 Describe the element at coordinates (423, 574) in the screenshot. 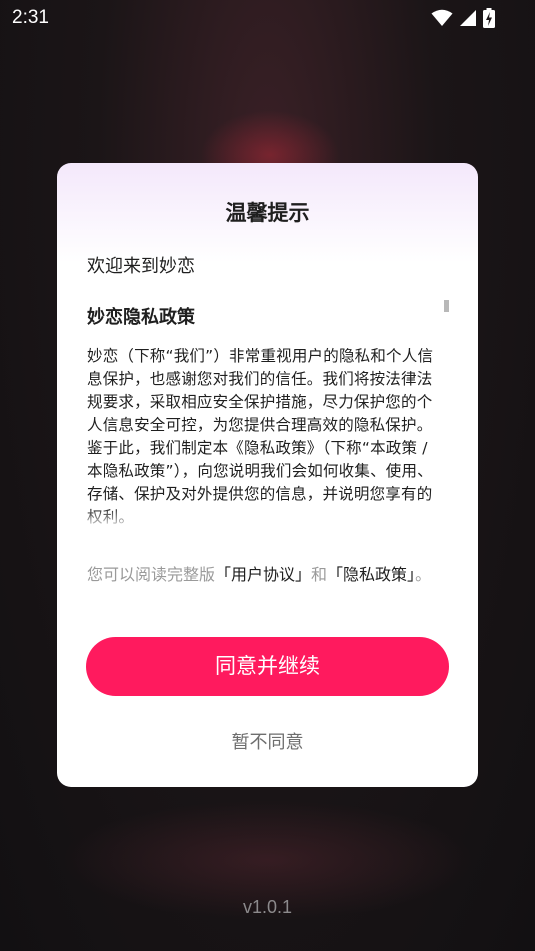

I see `read-note-suffix: 。` at that location.